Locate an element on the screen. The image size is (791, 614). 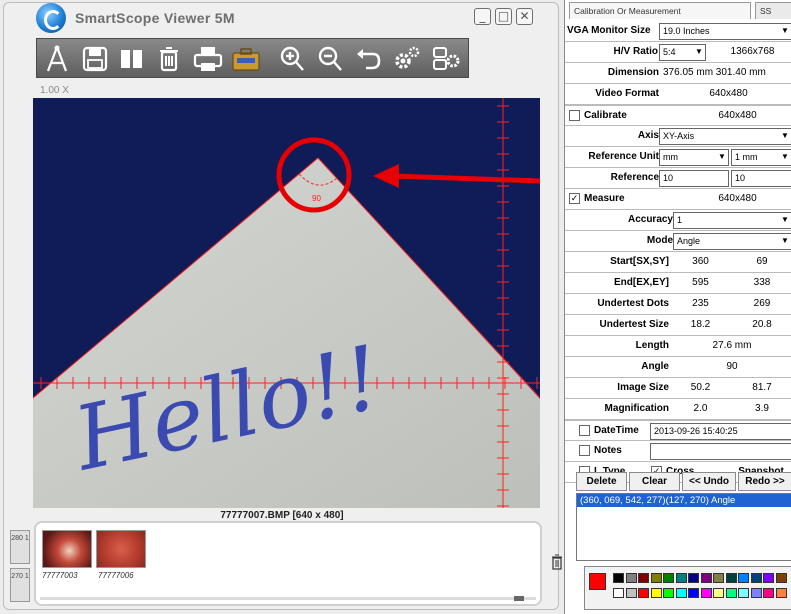
measure-checkbox: ✓ is located at coordinates (574, 198).